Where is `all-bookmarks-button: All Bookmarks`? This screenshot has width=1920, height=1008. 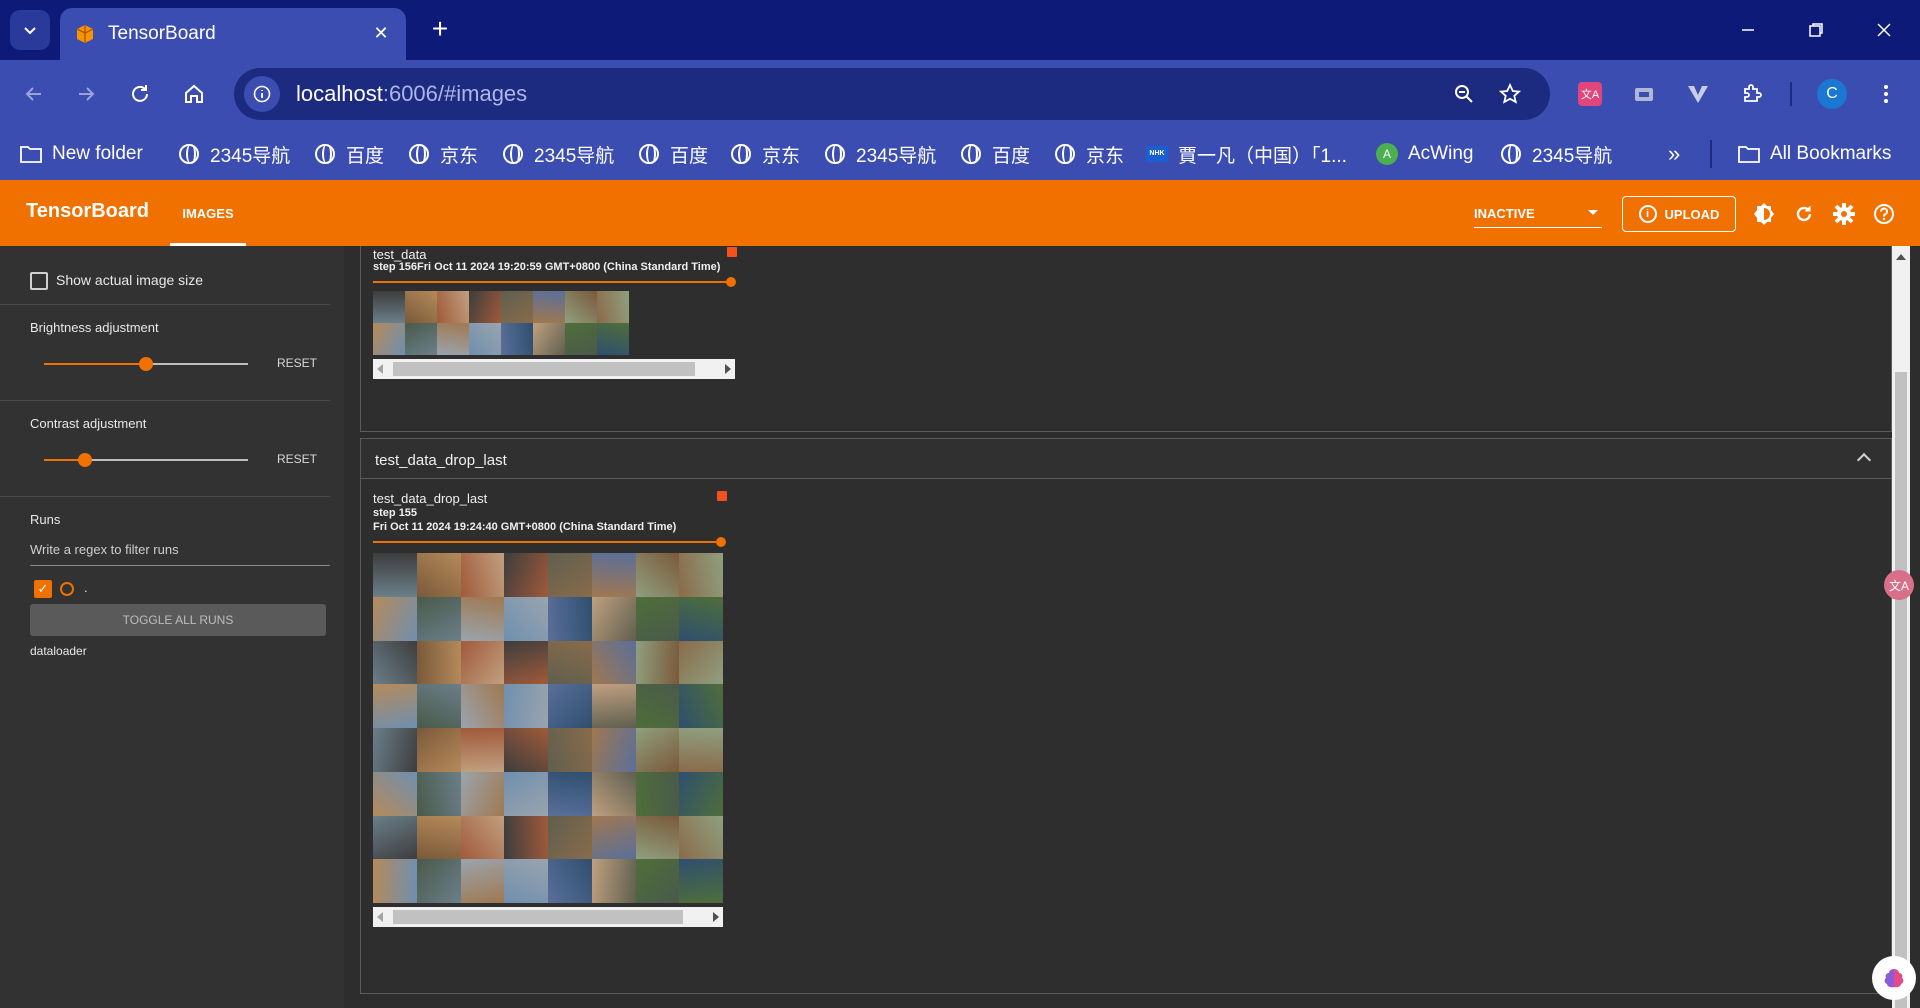
all-bookmarks-button: All Bookmarks is located at coordinates (1814, 154).